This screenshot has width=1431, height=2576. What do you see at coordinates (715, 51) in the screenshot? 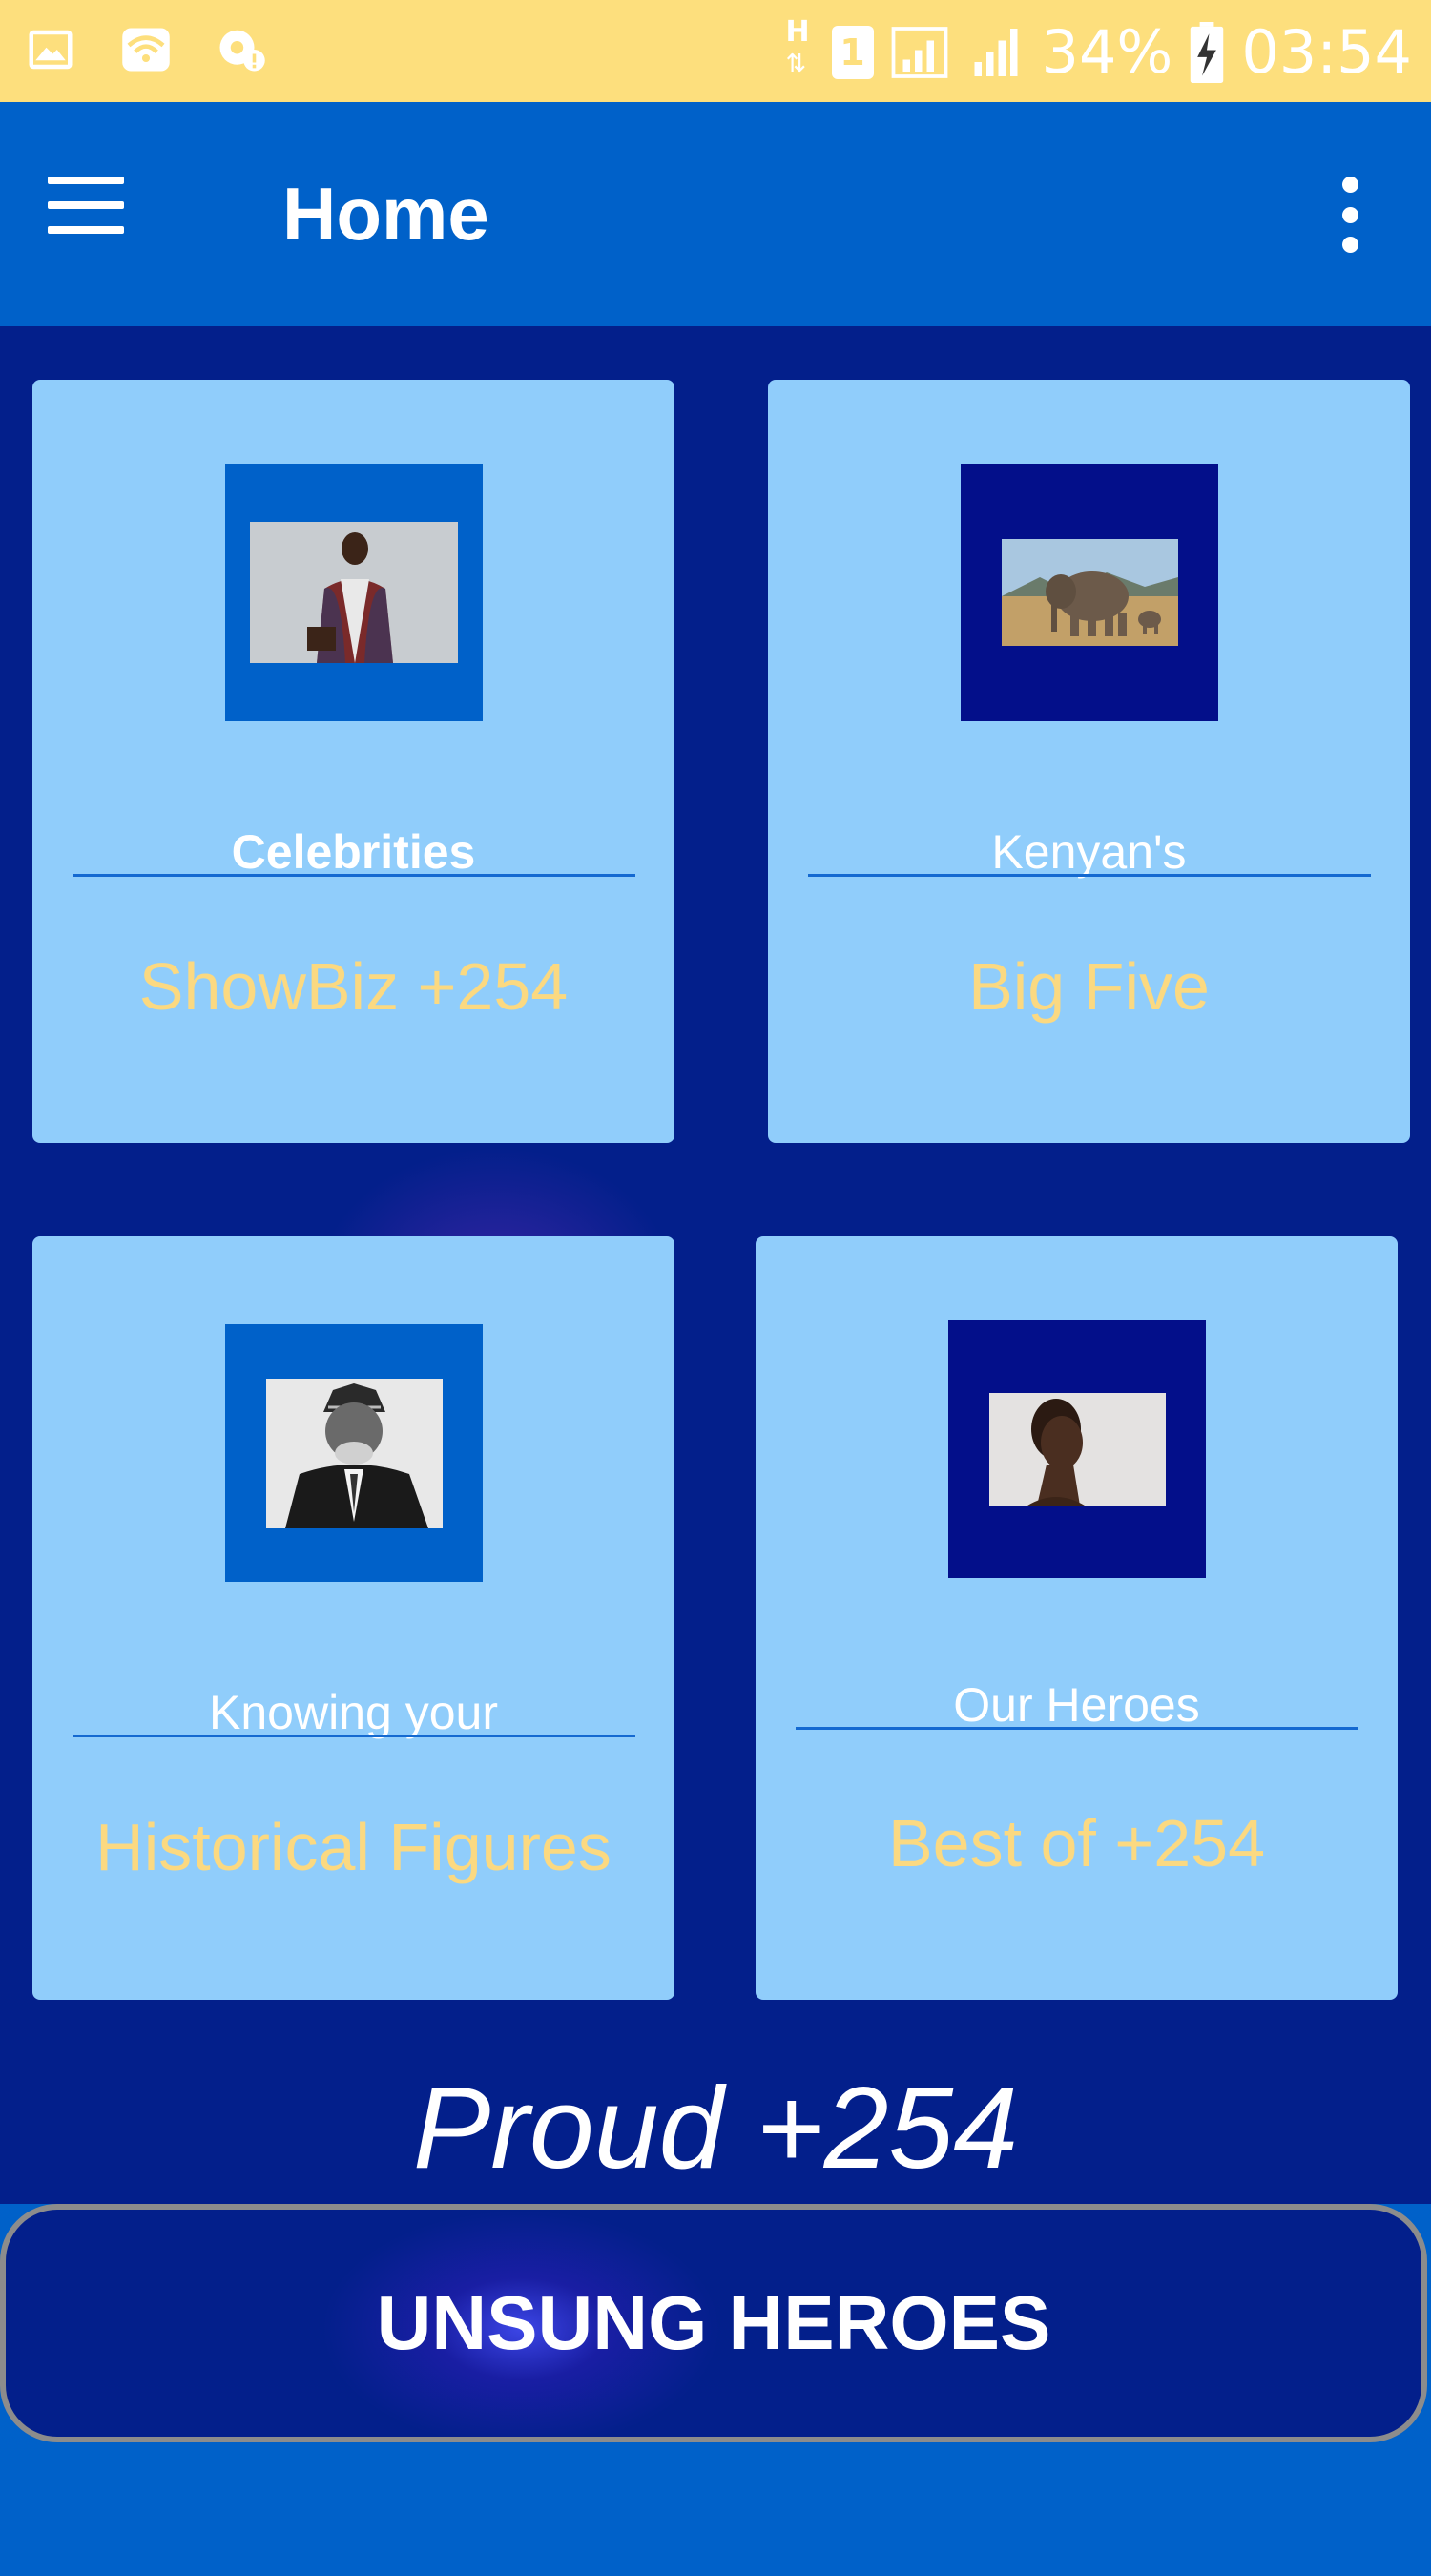
I see `status-bar: H ⇅ 1 34% 03:54` at bounding box center [715, 51].